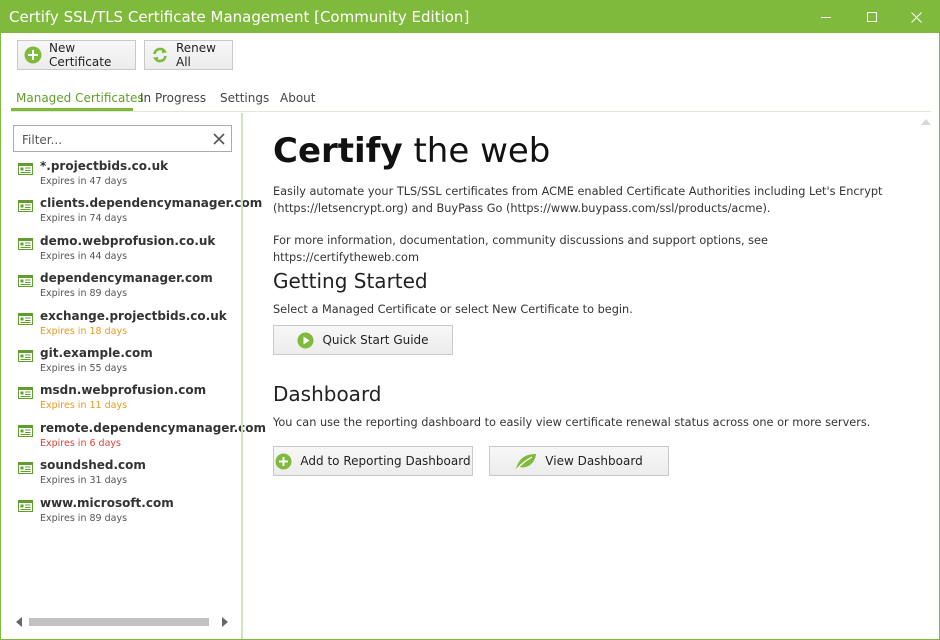 The image size is (940, 640). What do you see at coordinates (926, 121) in the screenshot?
I see `scroll-up-icon` at bounding box center [926, 121].